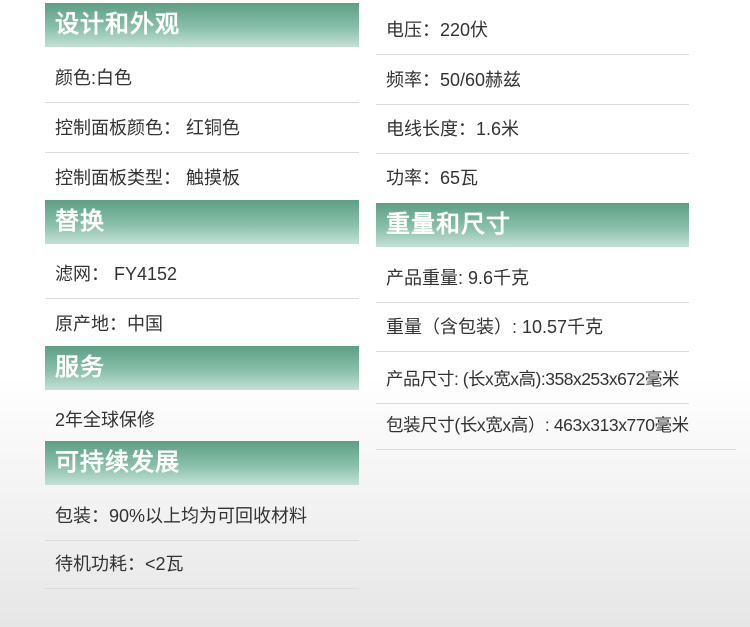 This screenshot has height=627, width=750. Describe the element at coordinates (105, 420) in the screenshot. I see `spec-row-warranty: 2年全球保修` at that location.